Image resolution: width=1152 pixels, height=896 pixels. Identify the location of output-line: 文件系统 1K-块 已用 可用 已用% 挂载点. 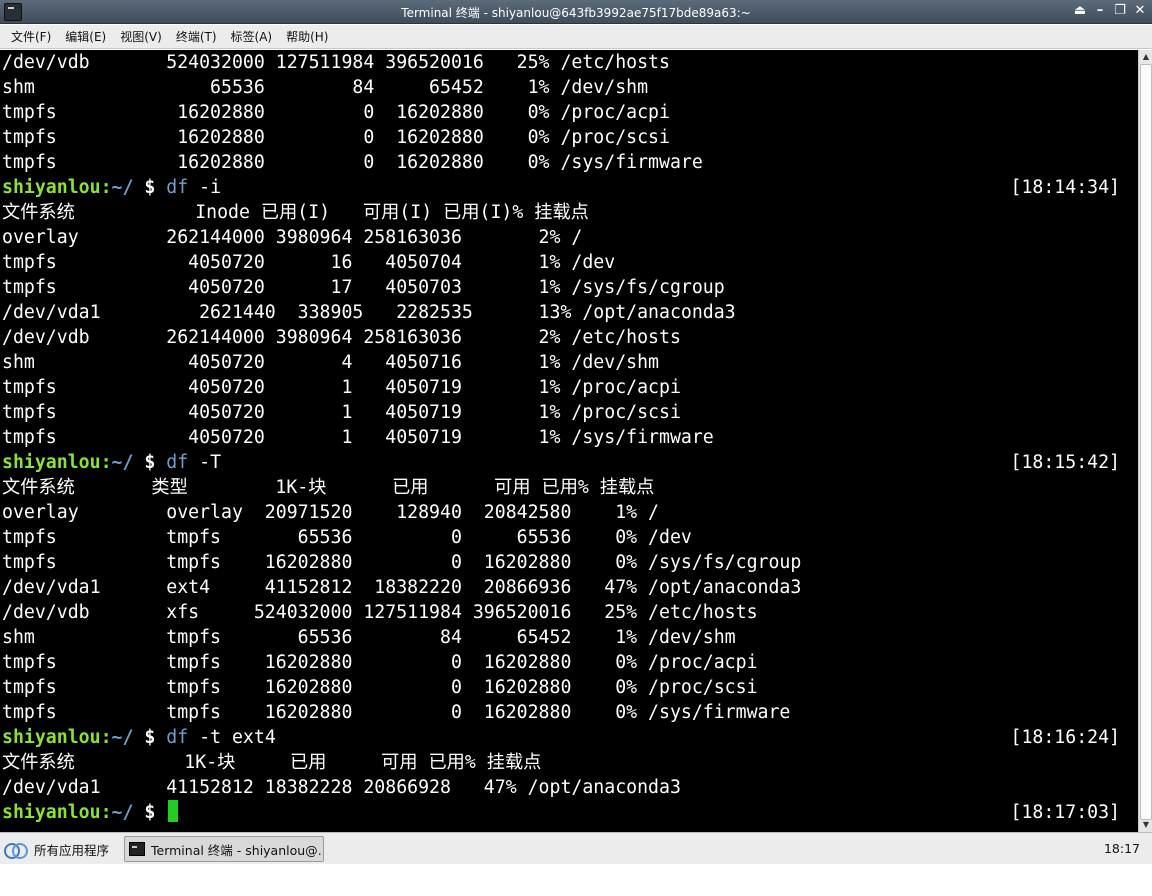
(272, 762).